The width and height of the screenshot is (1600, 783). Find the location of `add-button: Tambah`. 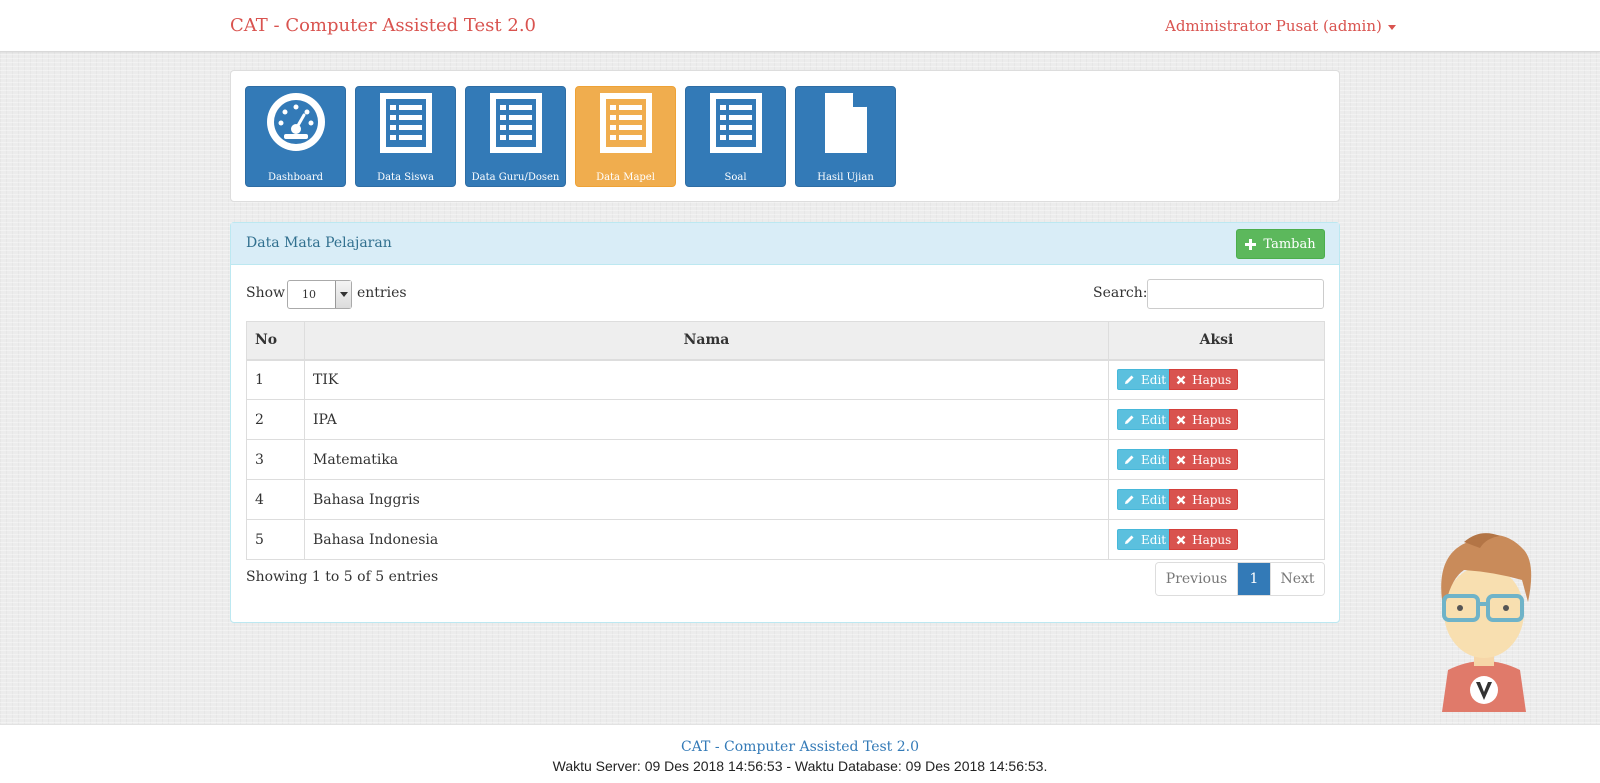

add-button: Tambah is located at coordinates (1280, 244).